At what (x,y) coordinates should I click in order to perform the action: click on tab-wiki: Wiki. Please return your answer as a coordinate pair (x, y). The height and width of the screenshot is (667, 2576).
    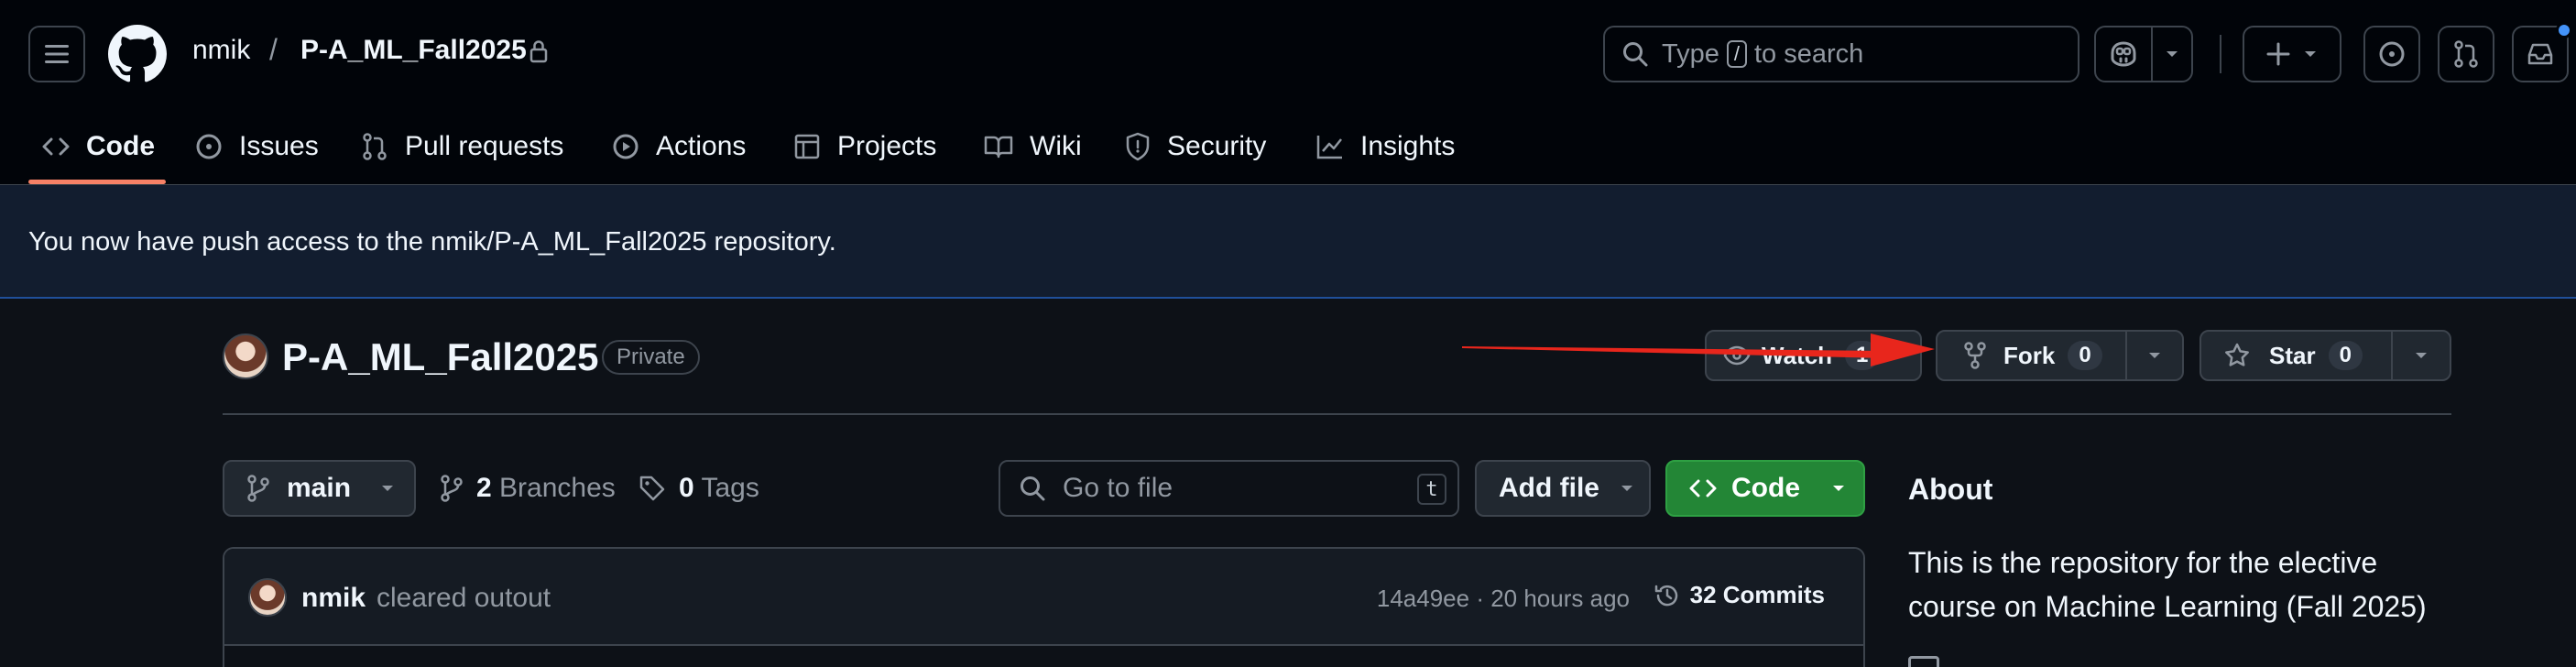
    Looking at the image, I should click on (1033, 146).